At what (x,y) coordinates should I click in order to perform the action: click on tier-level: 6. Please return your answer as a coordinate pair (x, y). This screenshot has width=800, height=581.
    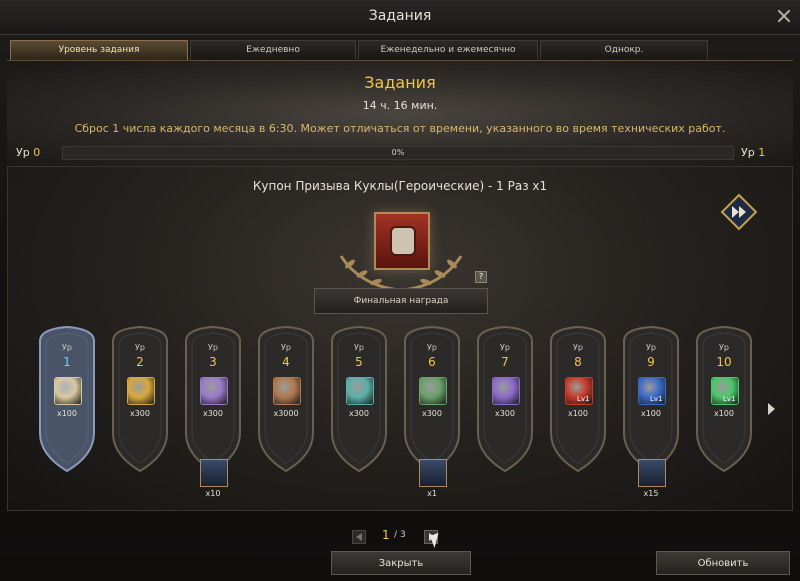
    Looking at the image, I should click on (432, 362).